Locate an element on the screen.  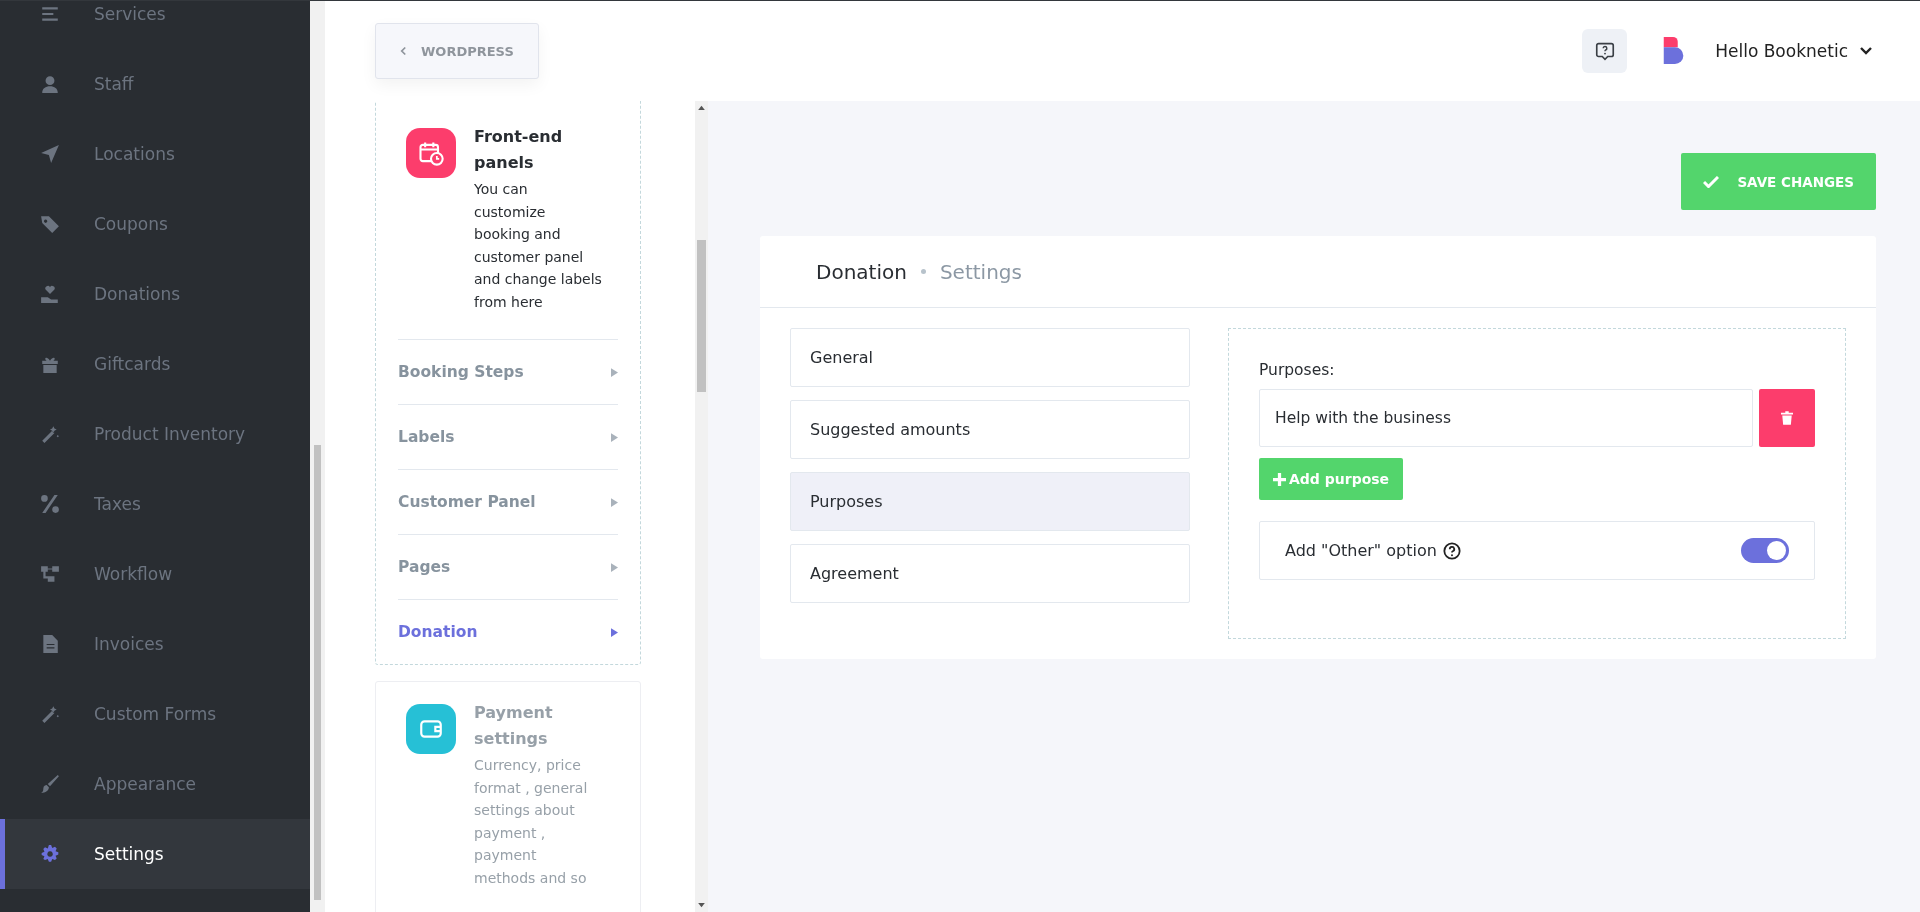
settings-tab: Suggested amounts is located at coordinates (990, 429).